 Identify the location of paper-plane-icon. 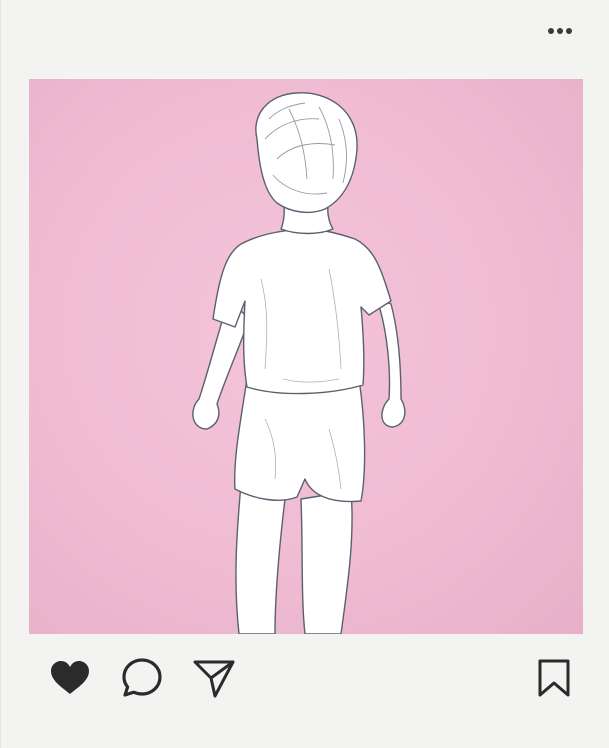
(214, 679).